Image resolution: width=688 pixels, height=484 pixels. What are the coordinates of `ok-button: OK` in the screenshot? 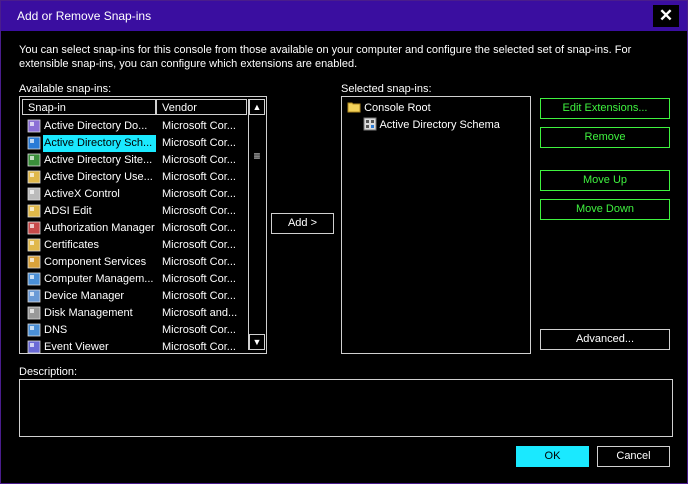 It's located at (552, 456).